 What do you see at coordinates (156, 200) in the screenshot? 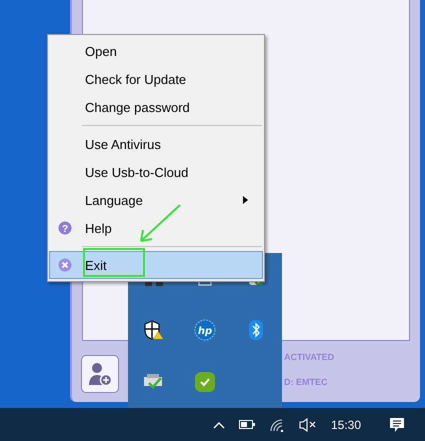
I see `menu-item: Language` at bounding box center [156, 200].